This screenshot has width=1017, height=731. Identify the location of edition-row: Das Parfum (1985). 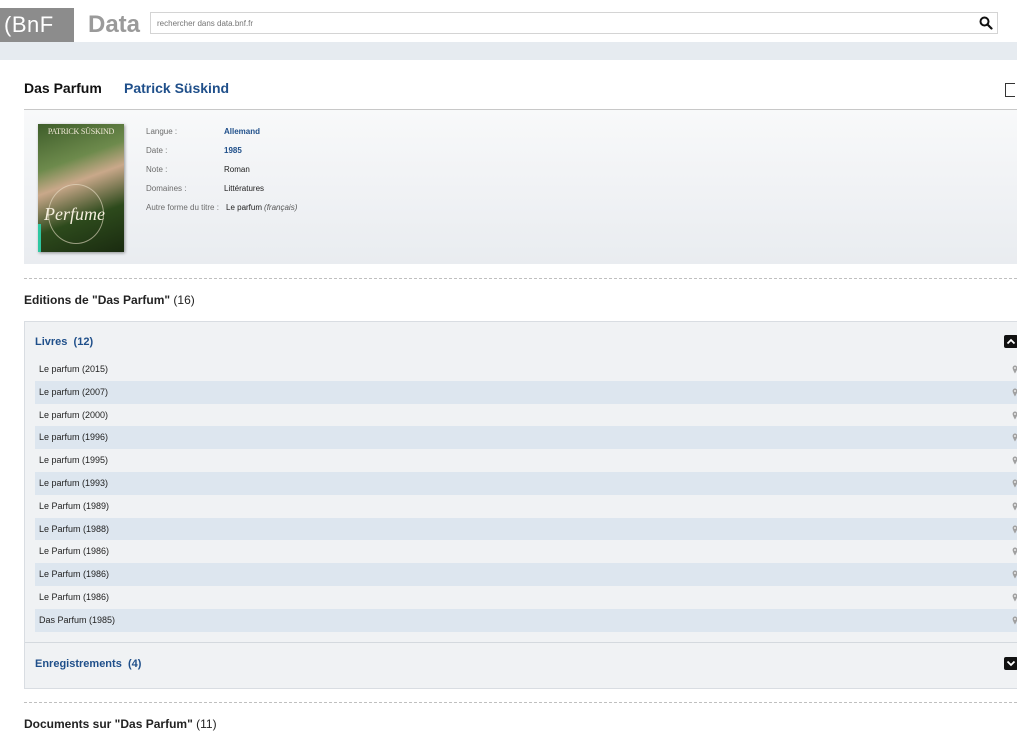
(526, 620).